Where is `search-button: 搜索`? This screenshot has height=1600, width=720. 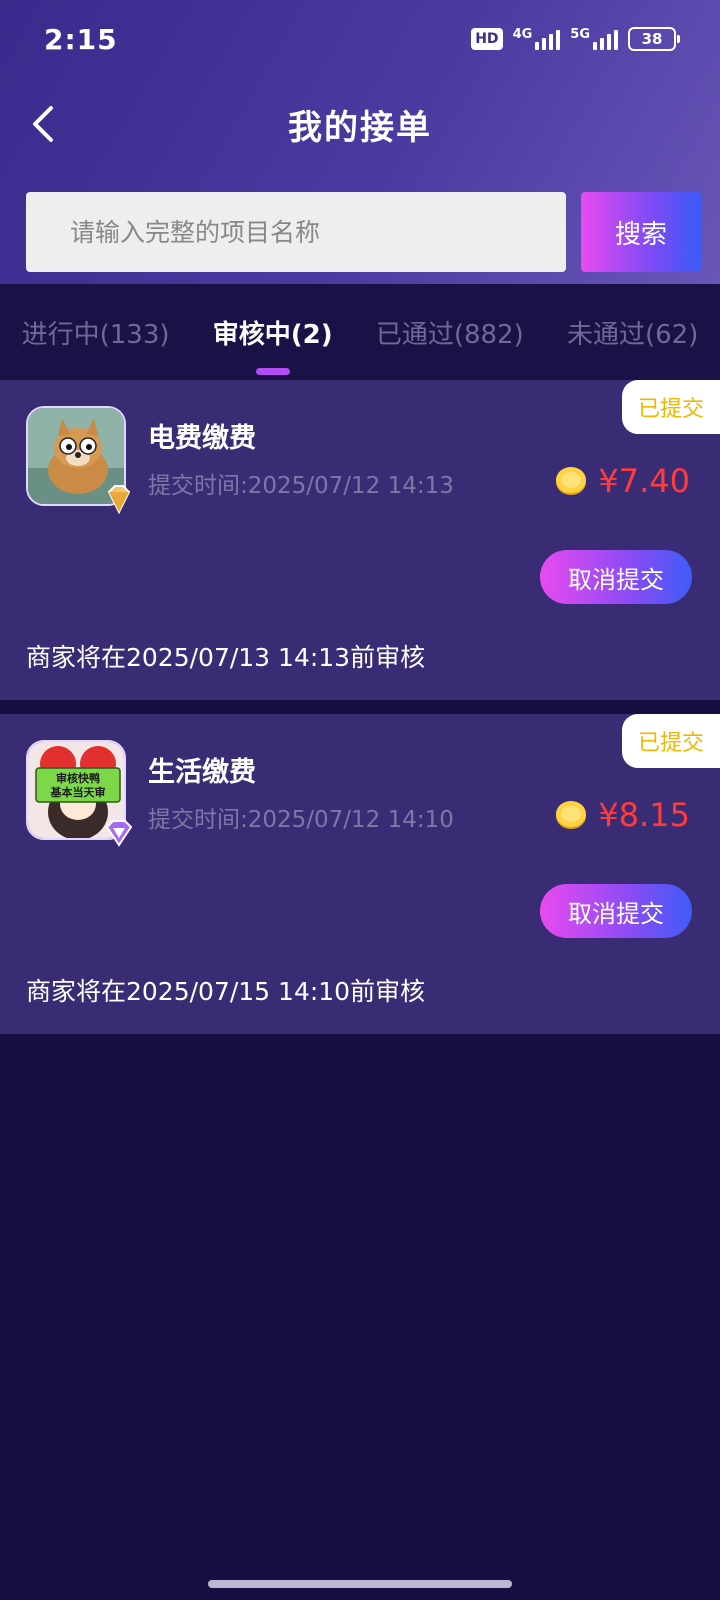 search-button: 搜索 is located at coordinates (641, 232).